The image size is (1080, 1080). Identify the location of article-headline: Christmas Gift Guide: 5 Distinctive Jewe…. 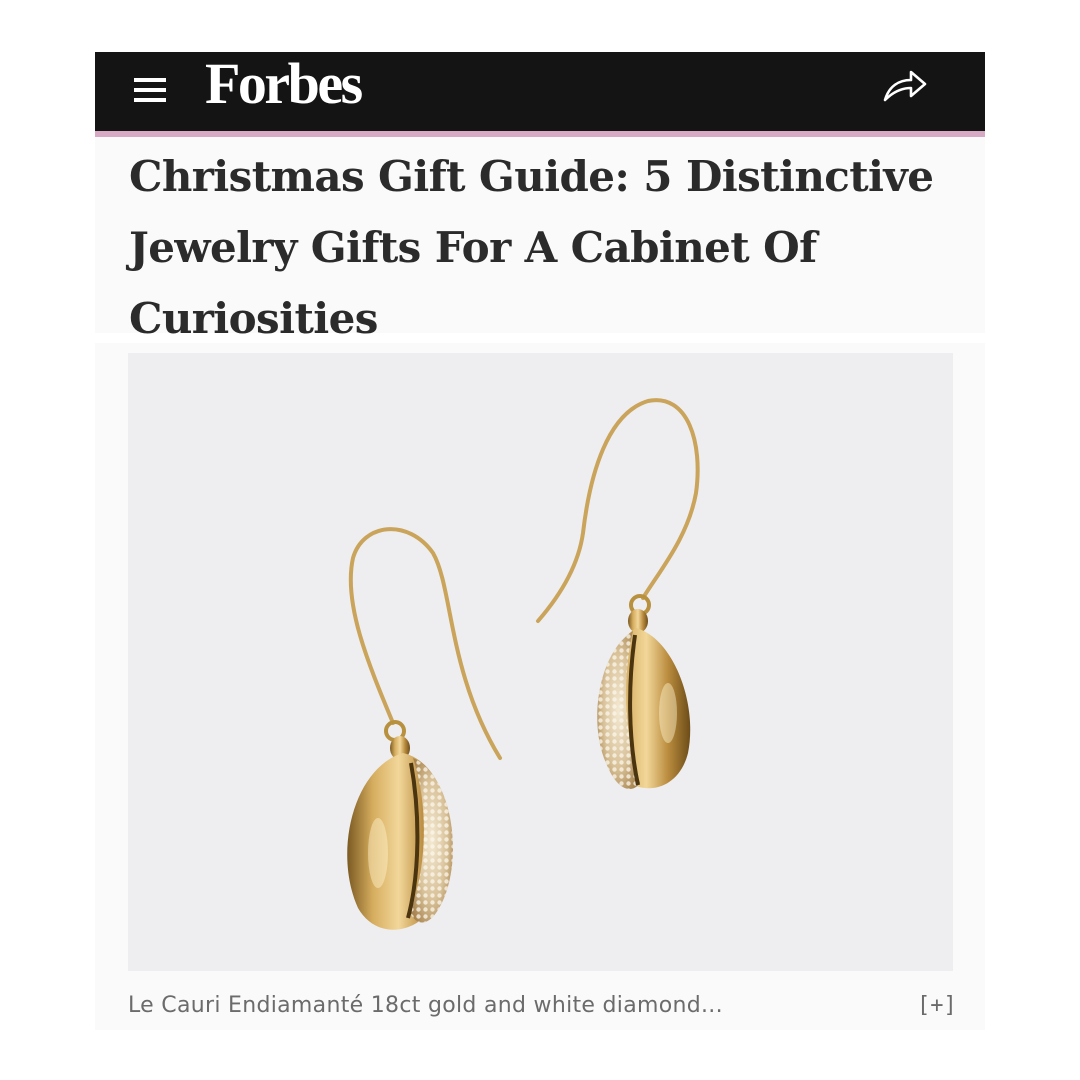
(531, 247).